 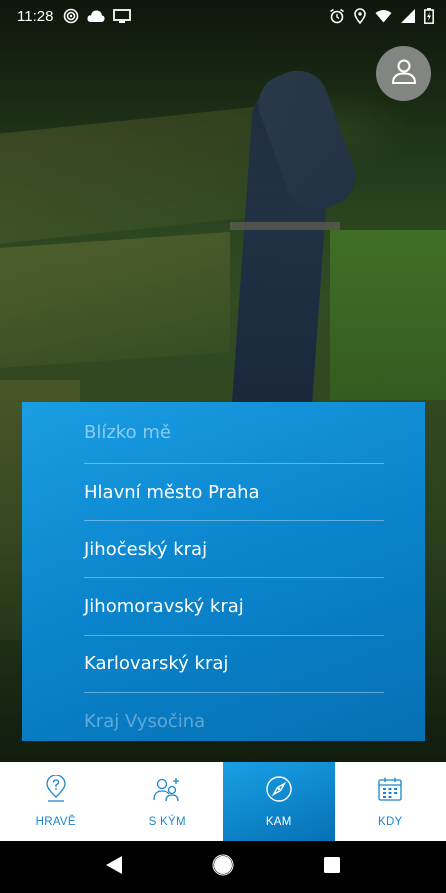 What do you see at coordinates (390, 791) in the screenshot?
I see `calendar-icon` at bounding box center [390, 791].